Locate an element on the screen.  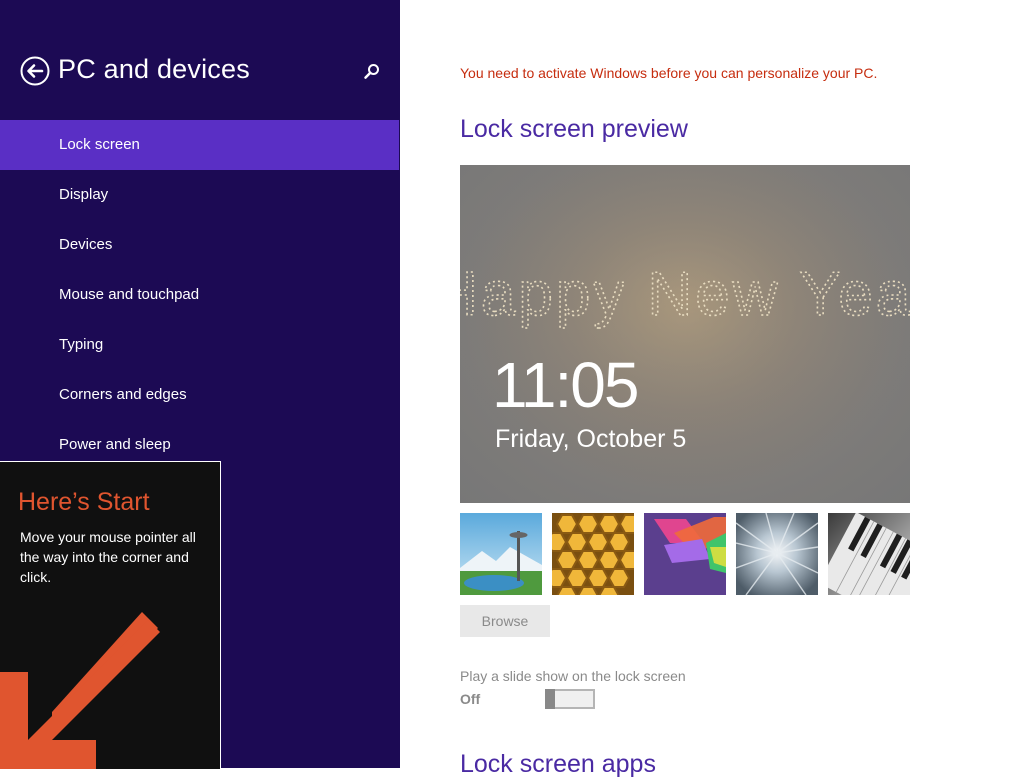
thumbnail-colored-shapes is located at coordinates (685, 554).